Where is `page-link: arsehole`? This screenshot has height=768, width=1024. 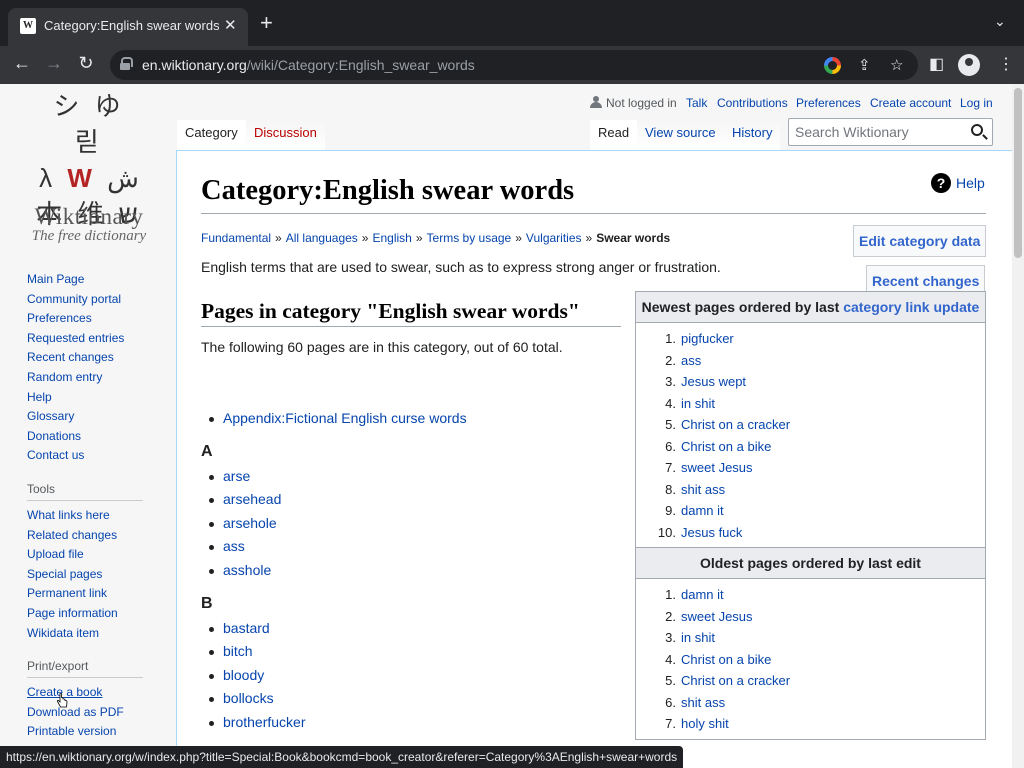
page-link: arsehole is located at coordinates (250, 523).